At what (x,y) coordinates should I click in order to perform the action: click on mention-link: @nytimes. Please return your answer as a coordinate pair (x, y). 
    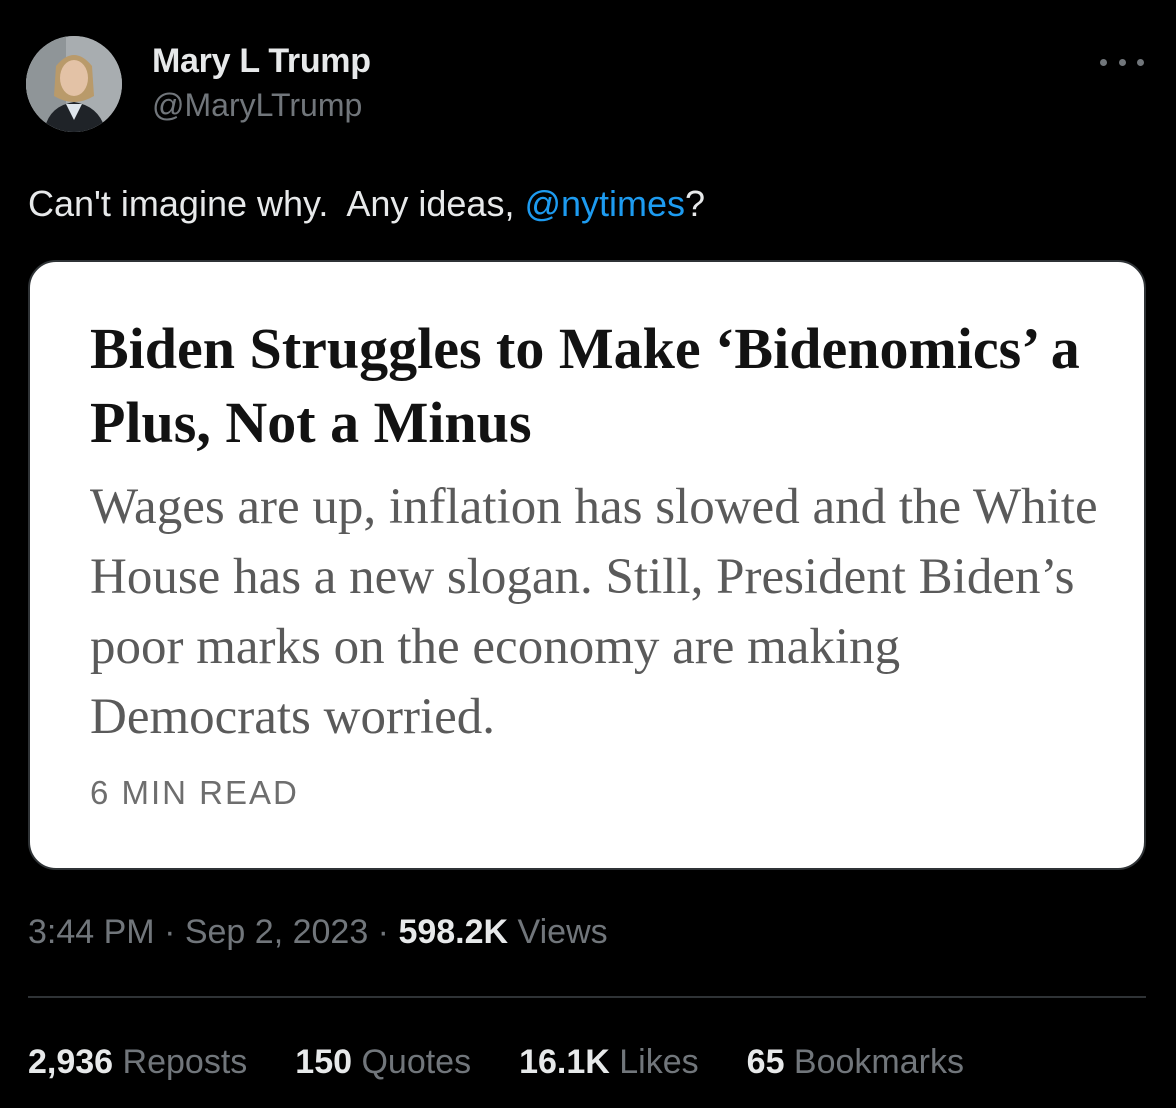
    Looking at the image, I should click on (604, 203).